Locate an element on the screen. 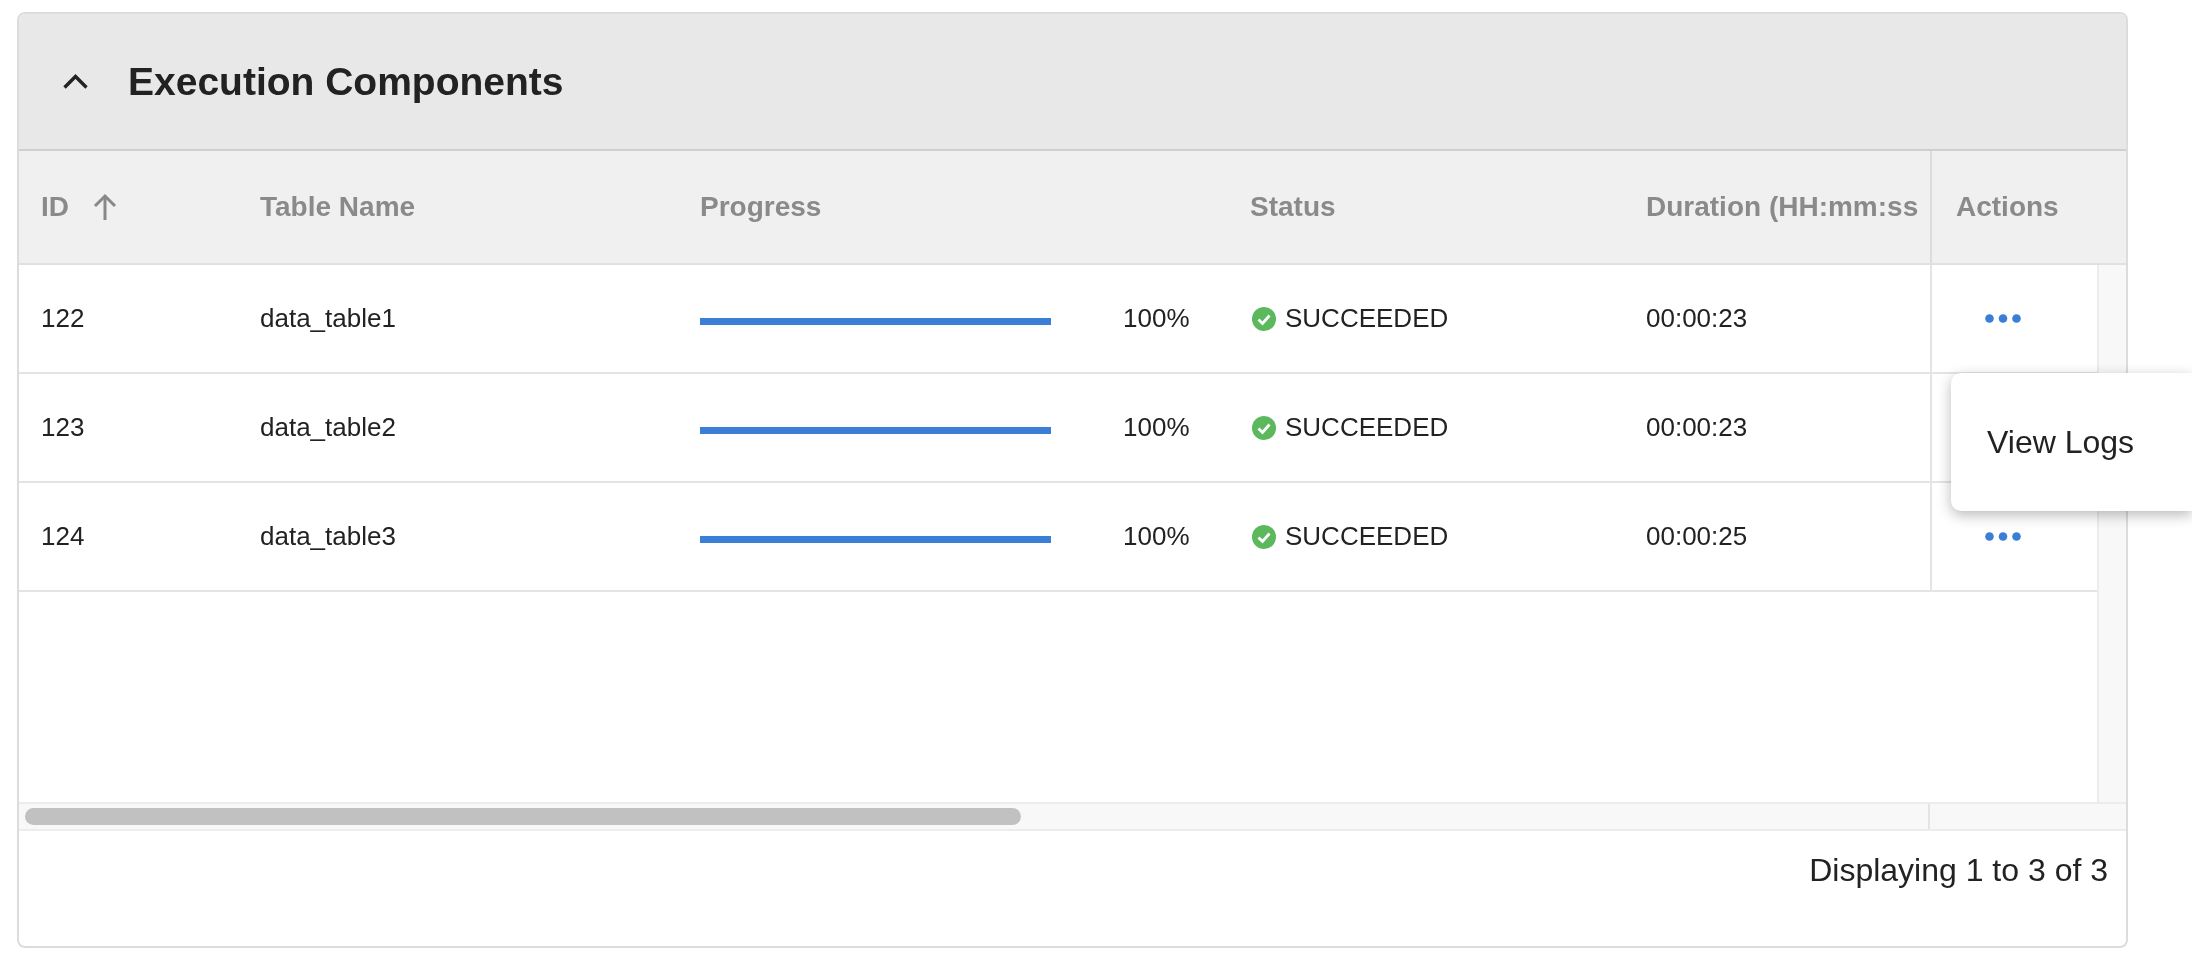 The image size is (2192, 960). row-id: 122 is located at coordinates (63, 318).